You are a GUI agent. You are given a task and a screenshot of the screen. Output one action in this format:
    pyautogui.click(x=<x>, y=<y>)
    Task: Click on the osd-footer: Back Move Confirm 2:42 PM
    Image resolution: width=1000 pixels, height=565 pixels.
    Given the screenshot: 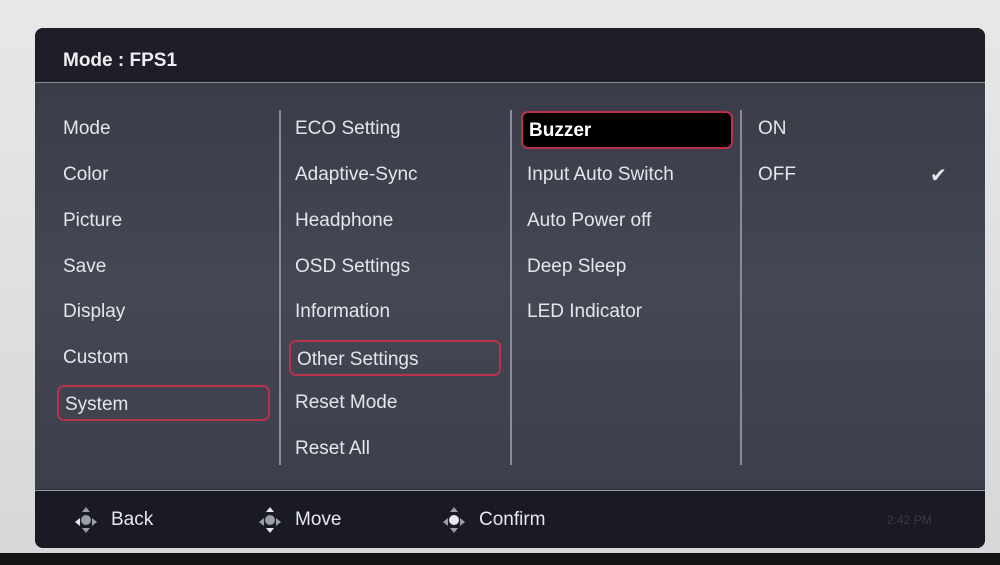 What is the action you would take?
    pyautogui.click(x=510, y=519)
    